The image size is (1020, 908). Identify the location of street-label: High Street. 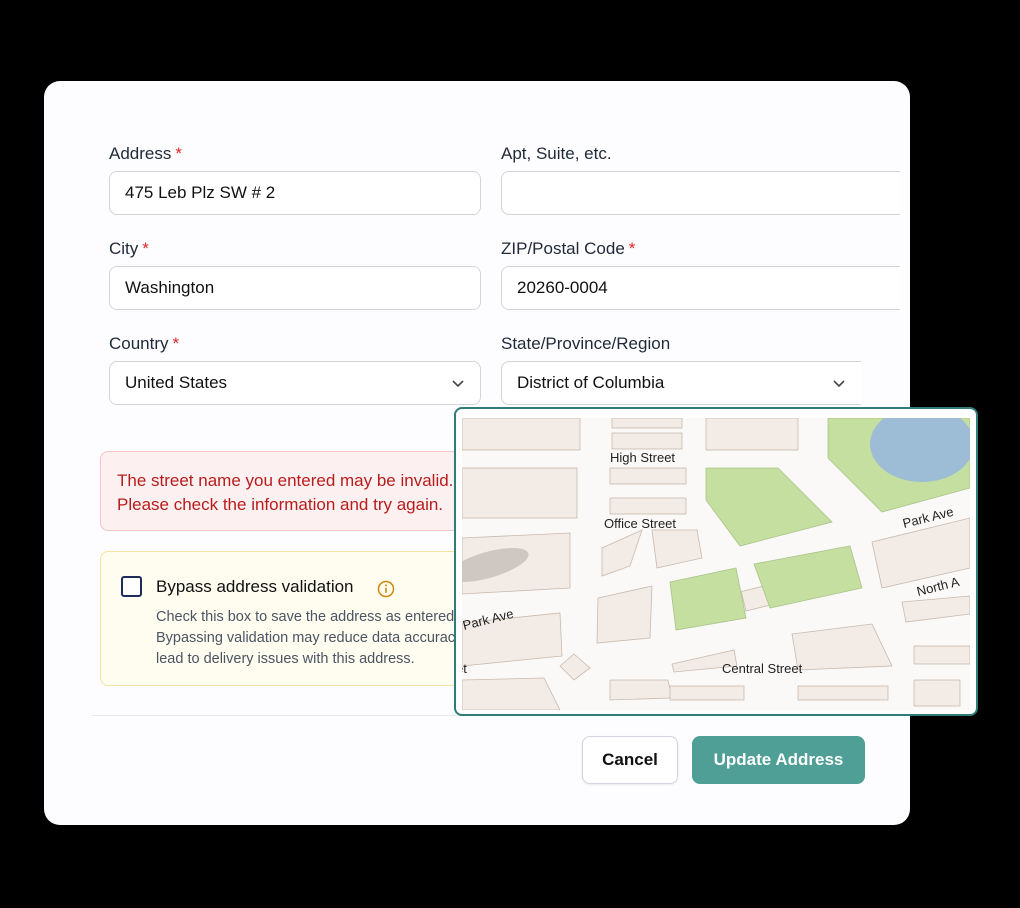
(642, 457).